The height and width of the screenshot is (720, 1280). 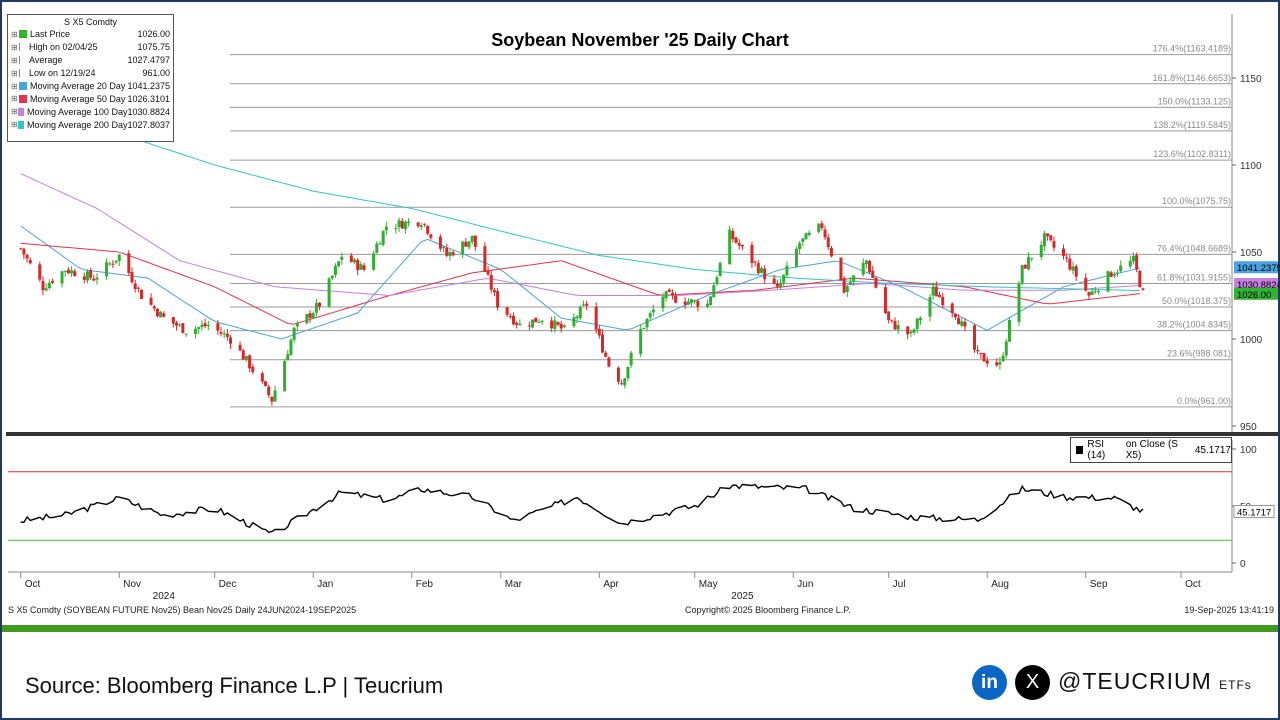 What do you see at coordinates (90, 60) in the screenshot?
I see `legend-row: ⊞ Average 1027.4797` at bounding box center [90, 60].